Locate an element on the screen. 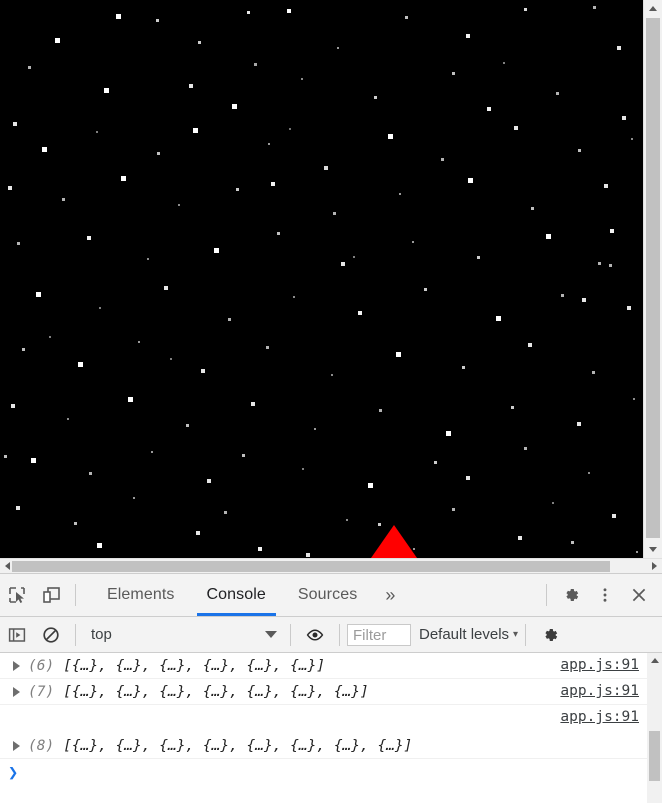  execution-context-selector: top is located at coordinates (183, 635).